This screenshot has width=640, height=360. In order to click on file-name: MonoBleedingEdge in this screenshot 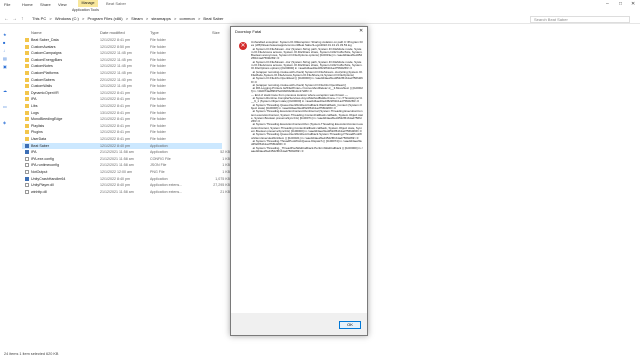, I will do `click(47, 119)`.